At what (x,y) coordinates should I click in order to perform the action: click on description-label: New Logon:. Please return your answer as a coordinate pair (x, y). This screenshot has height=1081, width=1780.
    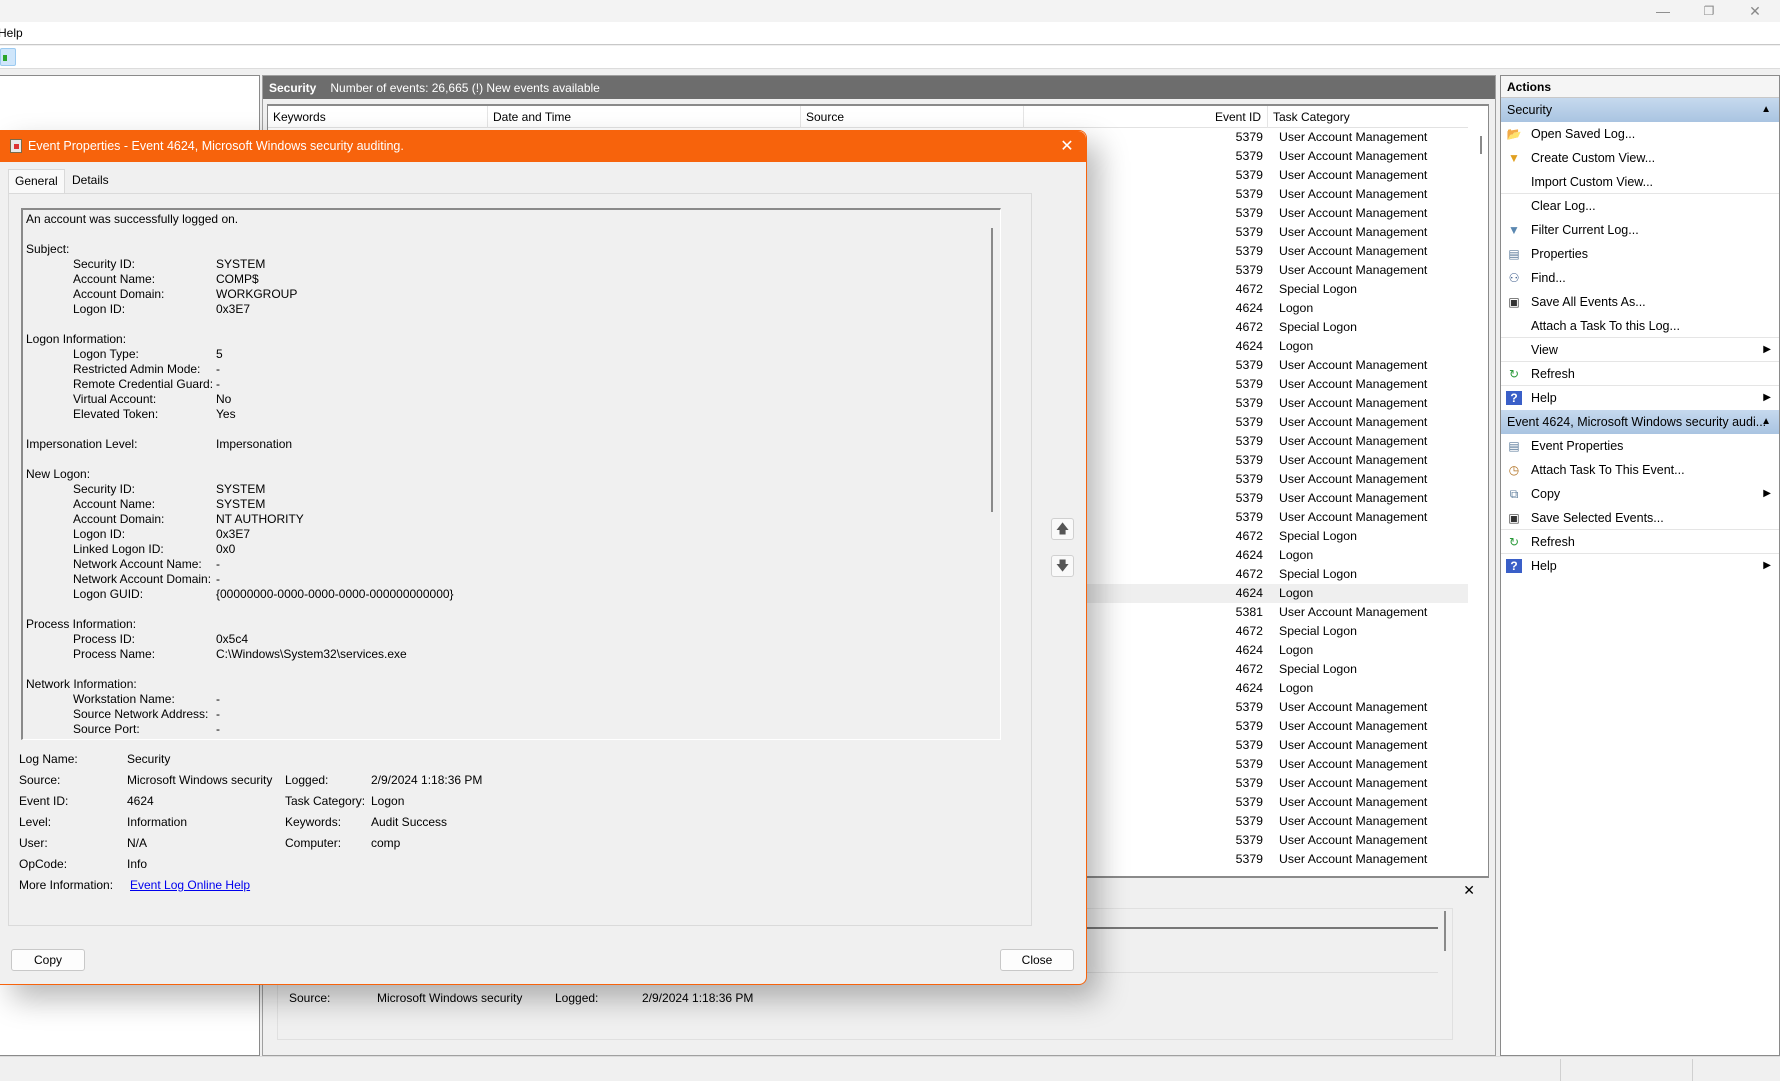
    Looking at the image, I should click on (58, 474).